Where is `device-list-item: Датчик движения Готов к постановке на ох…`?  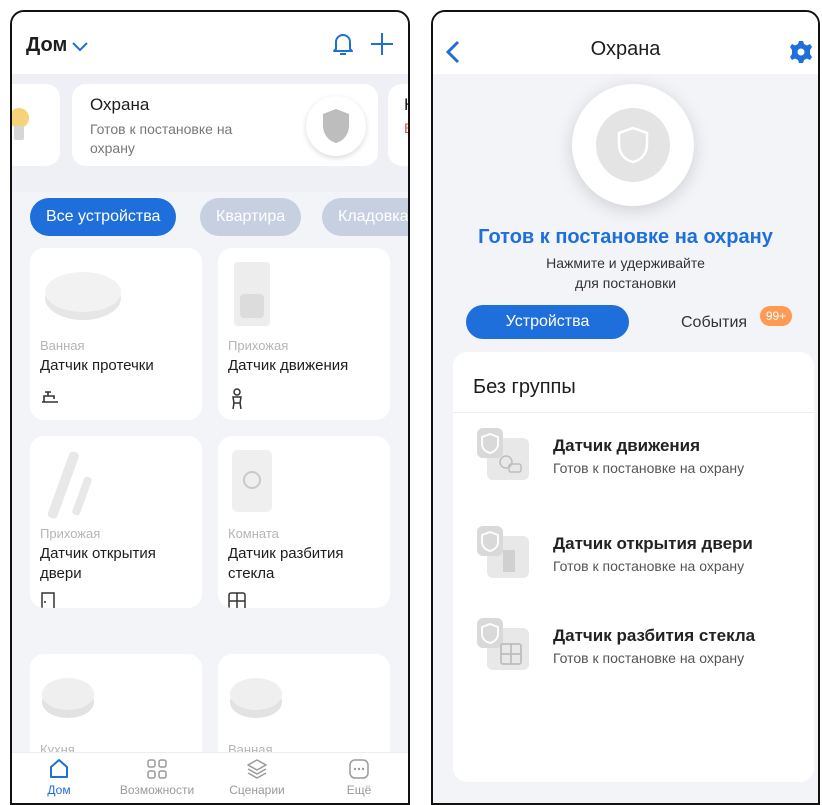 device-list-item: Датчик движения Готов к постановке на ох… is located at coordinates (638, 456).